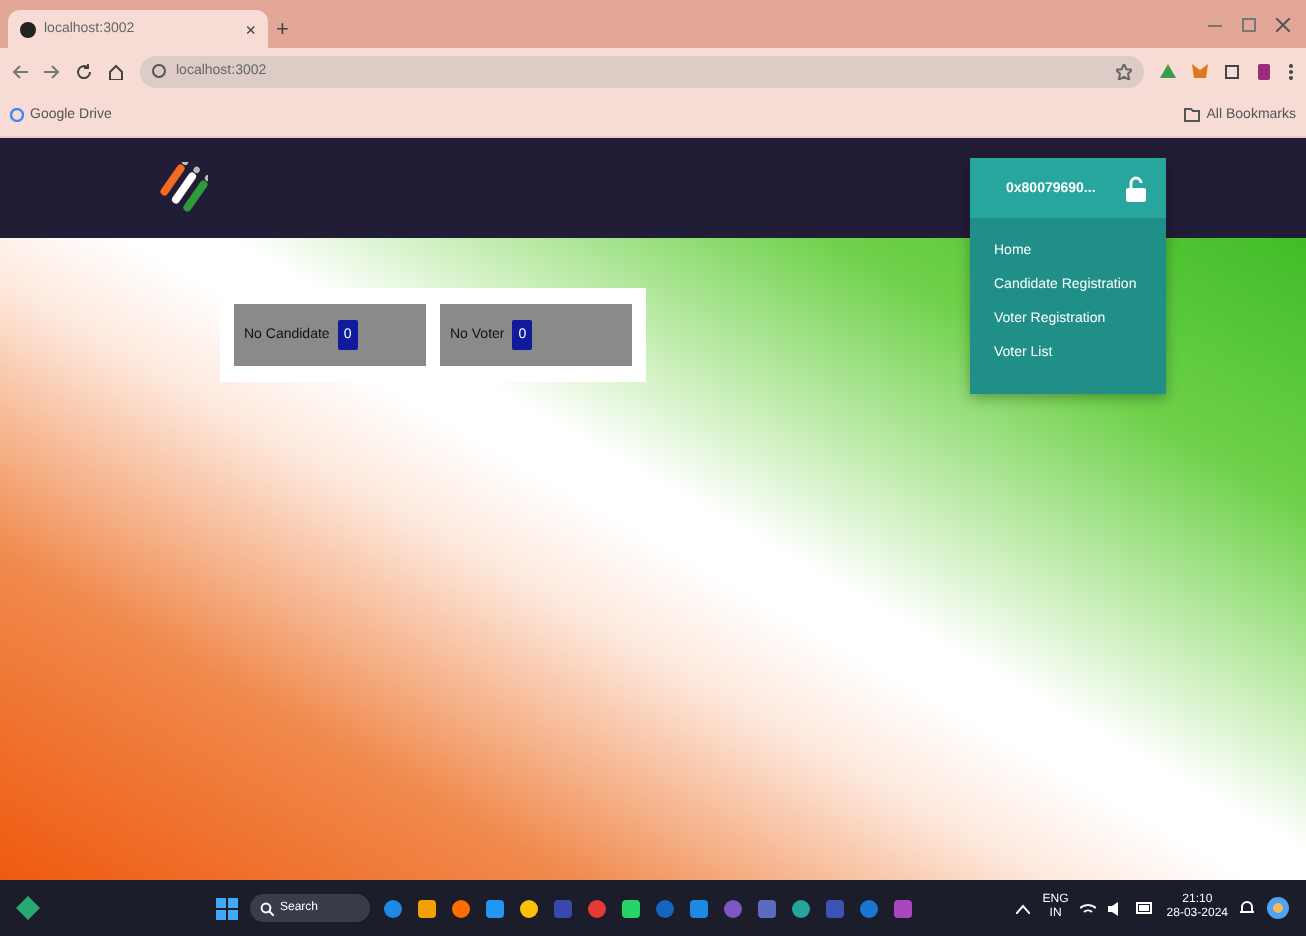 The image size is (1306, 936). What do you see at coordinates (184, 188) in the screenshot?
I see `ballot-logo-icon` at bounding box center [184, 188].